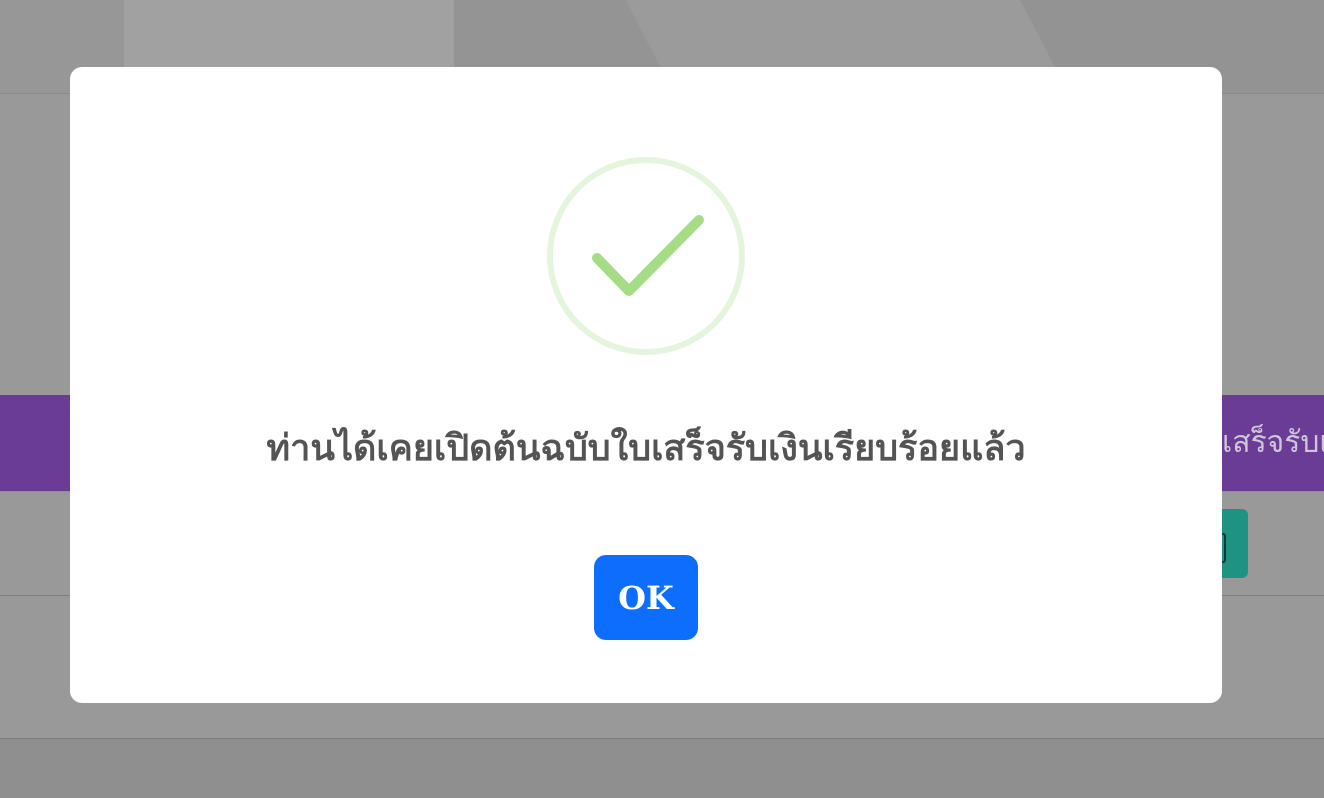  Describe the element at coordinates (662, 768) in the screenshot. I see `page-footer` at that location.